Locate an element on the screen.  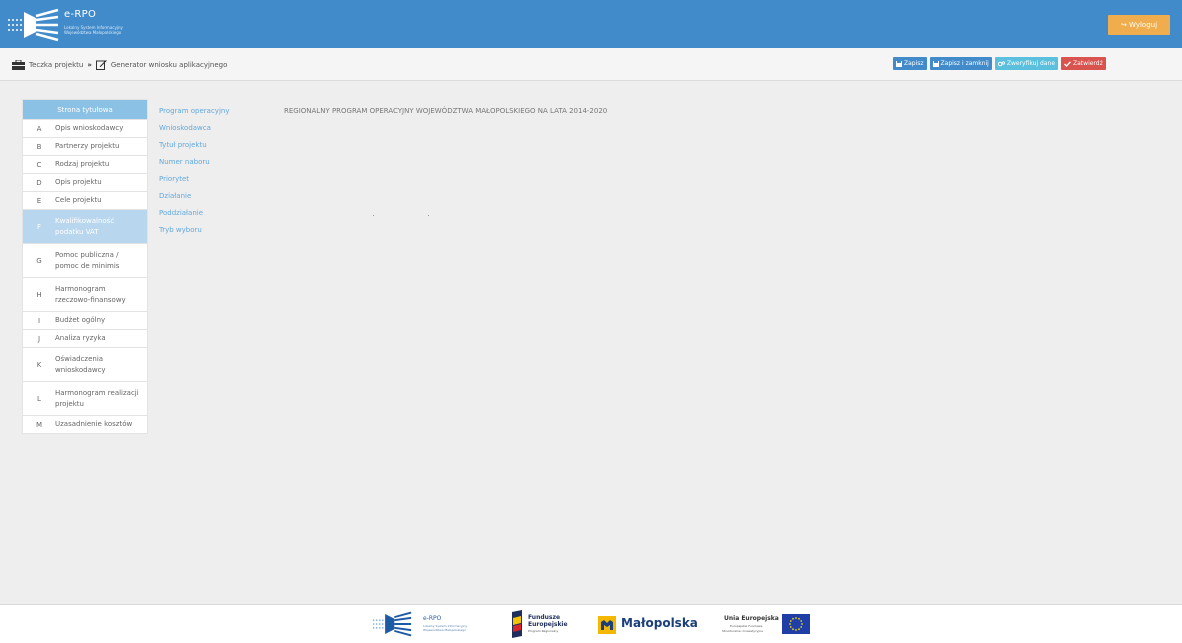
sidebar-item-letter: K is located at coordinates (39, 364).